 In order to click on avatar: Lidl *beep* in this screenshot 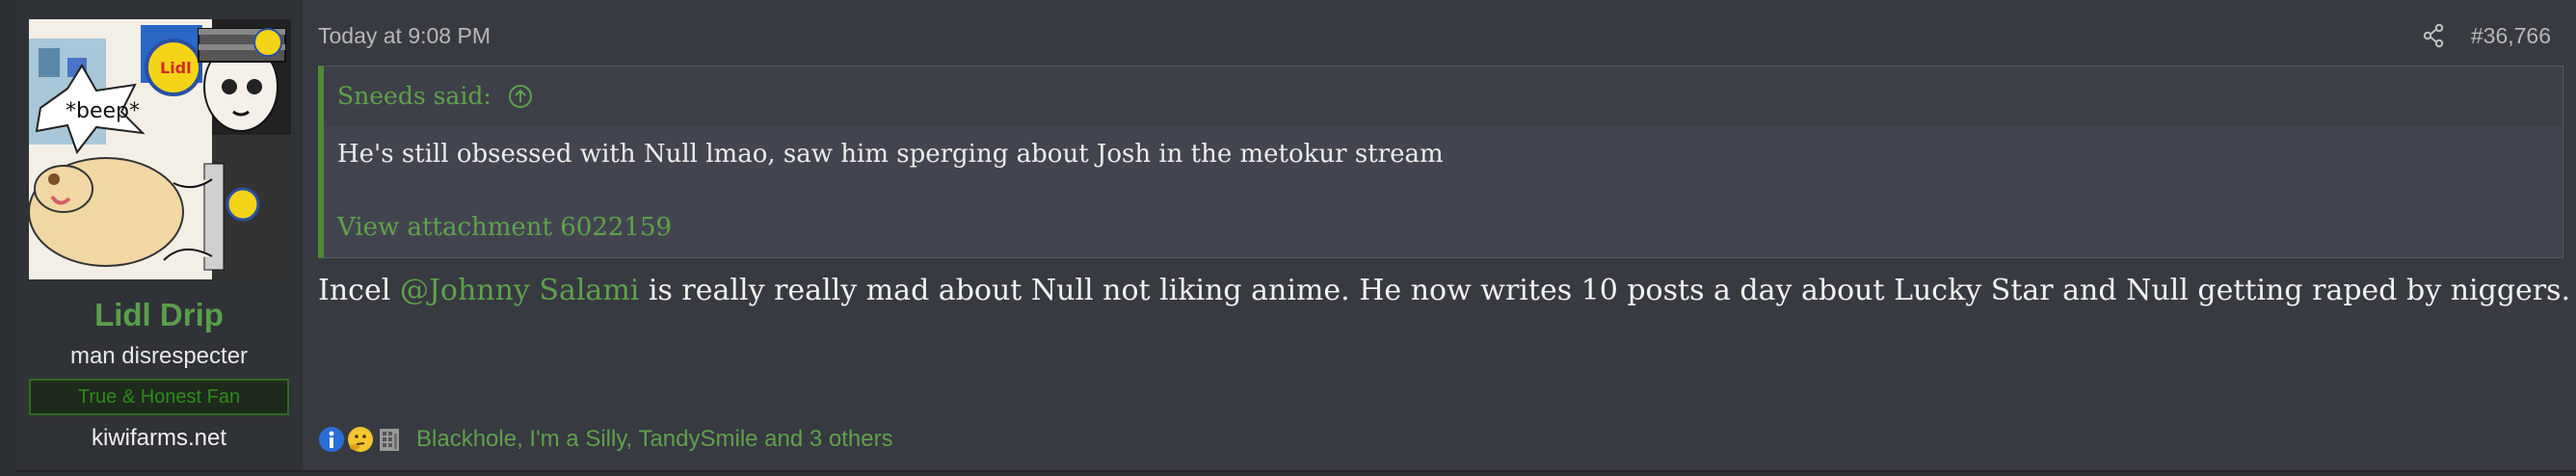, I will do `click(160, 149)`.